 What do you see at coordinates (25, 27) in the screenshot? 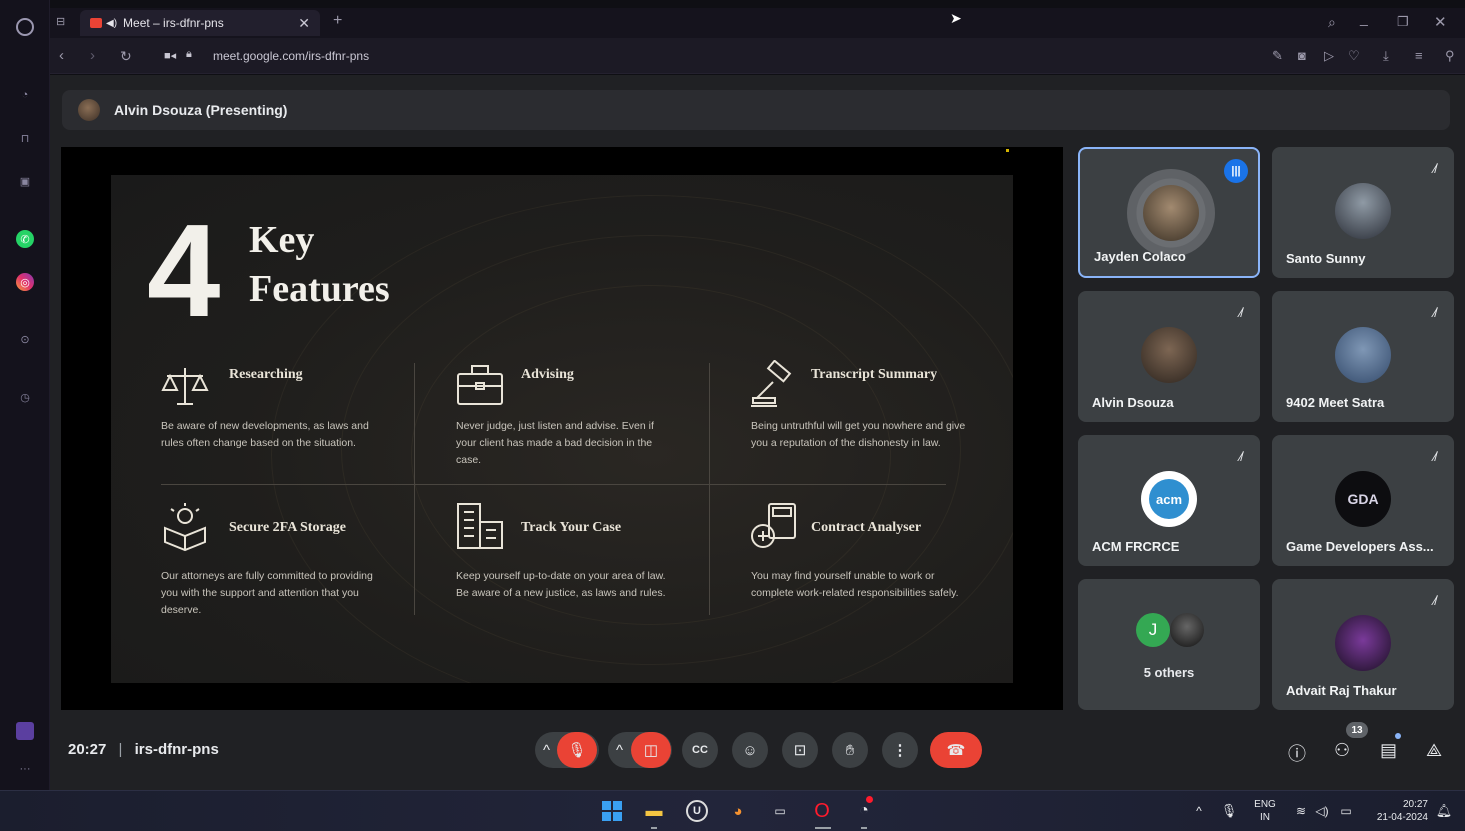
I see `opera-logo-icon` at bounding box center [25, 27].